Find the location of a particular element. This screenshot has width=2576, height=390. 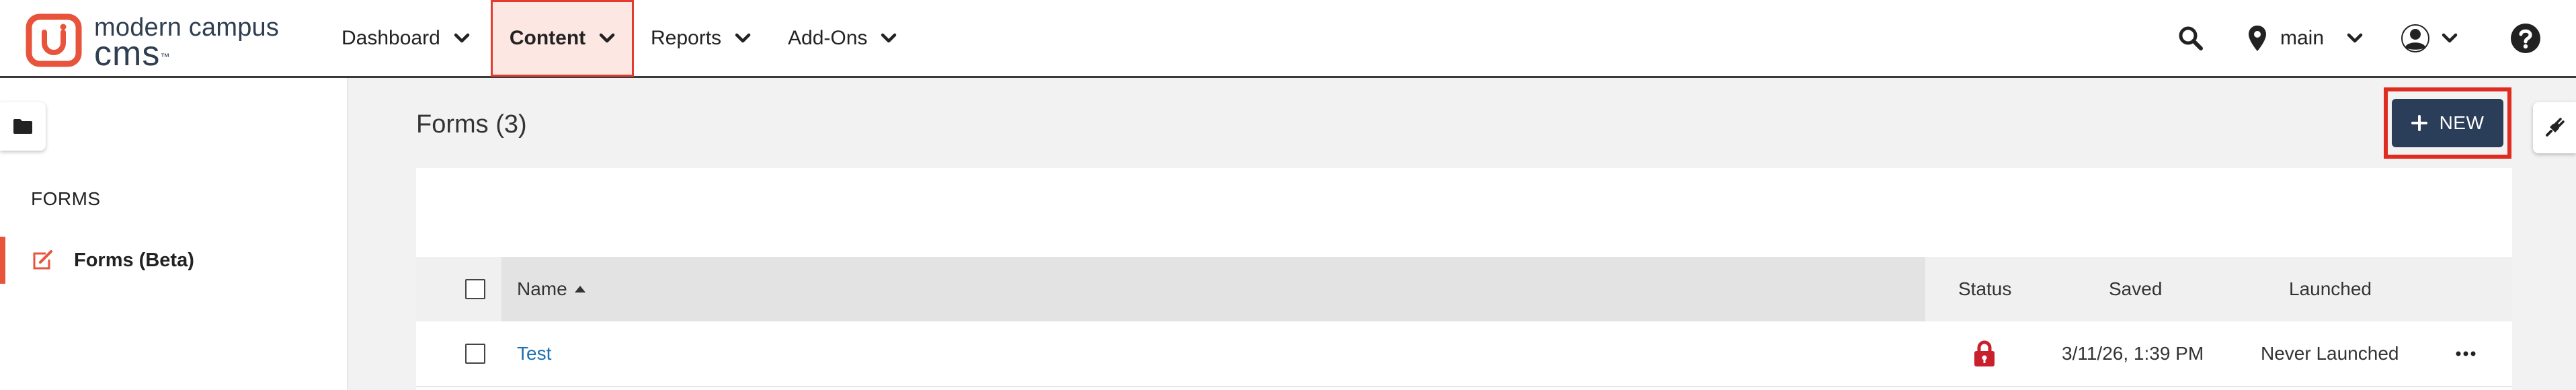

form-name-link: Test is located at coordinates (534, 353).